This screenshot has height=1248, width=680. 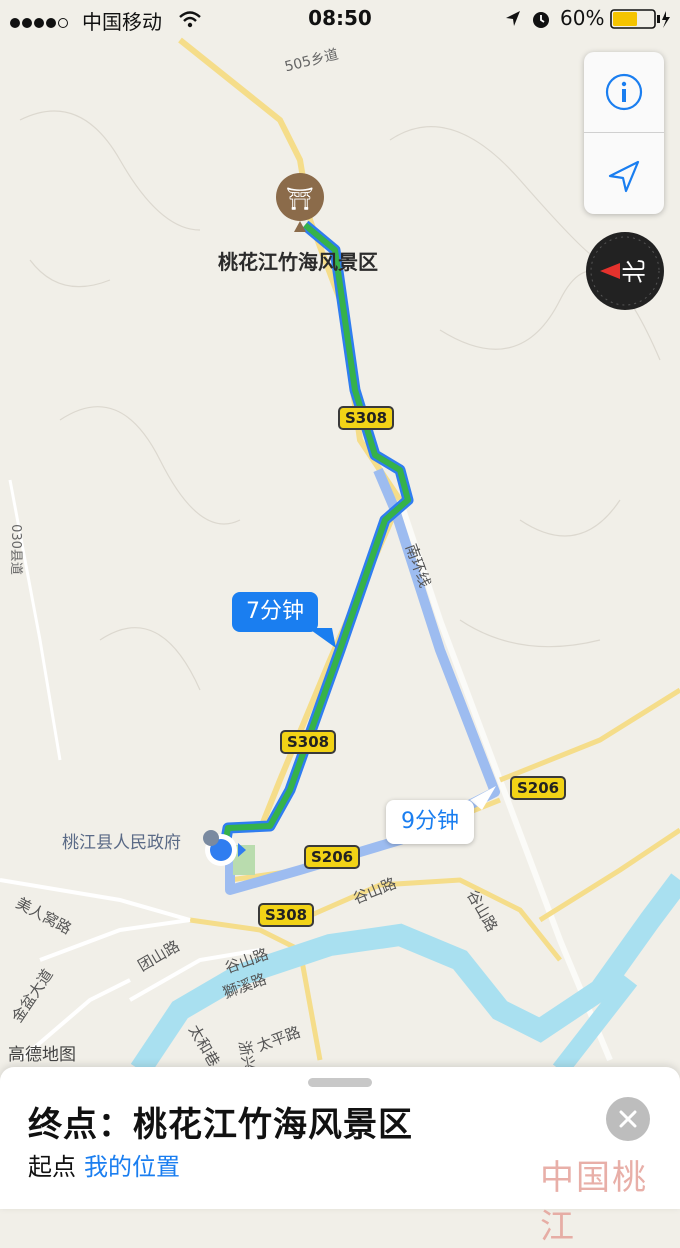 I want to click on info-icon, so click(x=624, y=92).